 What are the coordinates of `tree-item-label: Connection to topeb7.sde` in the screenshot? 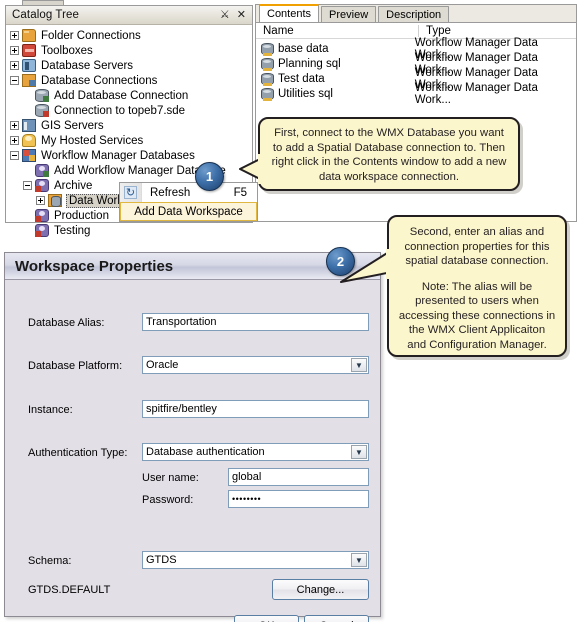 It's located at (120, 110).